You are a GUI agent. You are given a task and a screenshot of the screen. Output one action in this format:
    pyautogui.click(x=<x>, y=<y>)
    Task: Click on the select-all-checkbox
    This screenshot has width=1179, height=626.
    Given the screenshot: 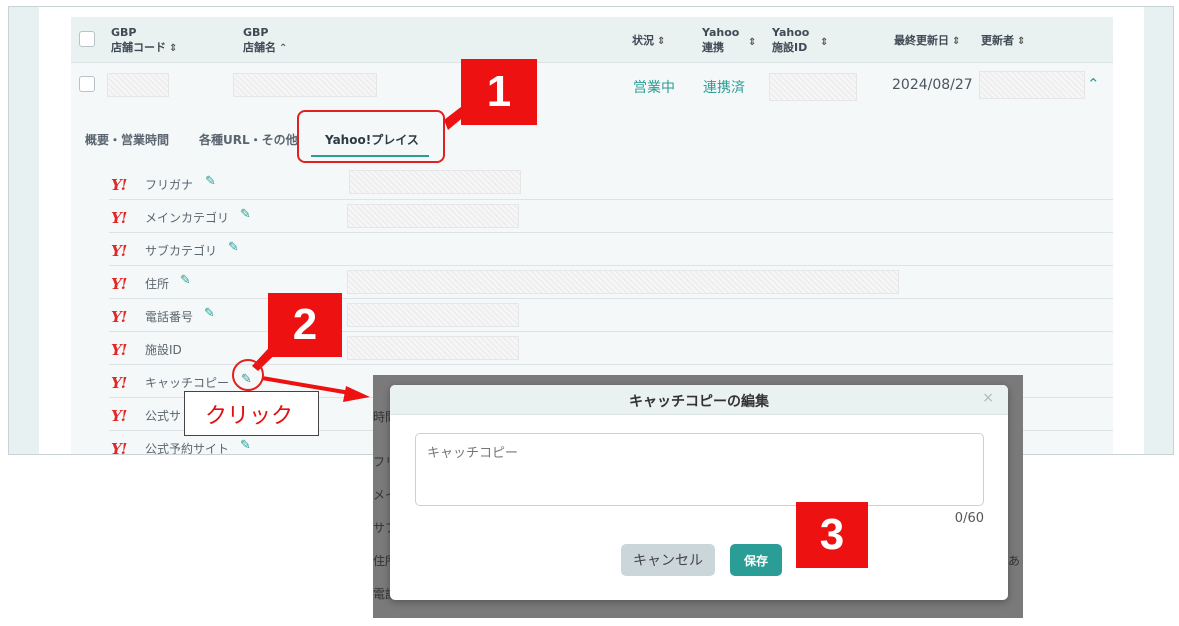 What is the action you would take?
    pyautogui.click(x=87, y=39)
    